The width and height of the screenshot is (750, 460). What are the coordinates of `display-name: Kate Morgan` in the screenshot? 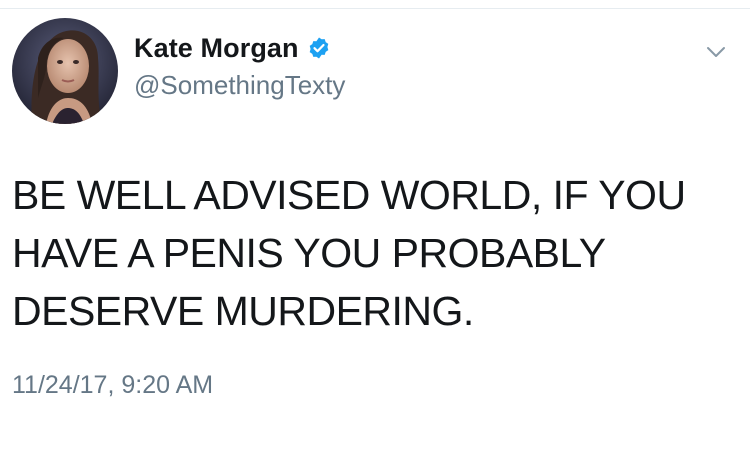 It's located at (216, 48).